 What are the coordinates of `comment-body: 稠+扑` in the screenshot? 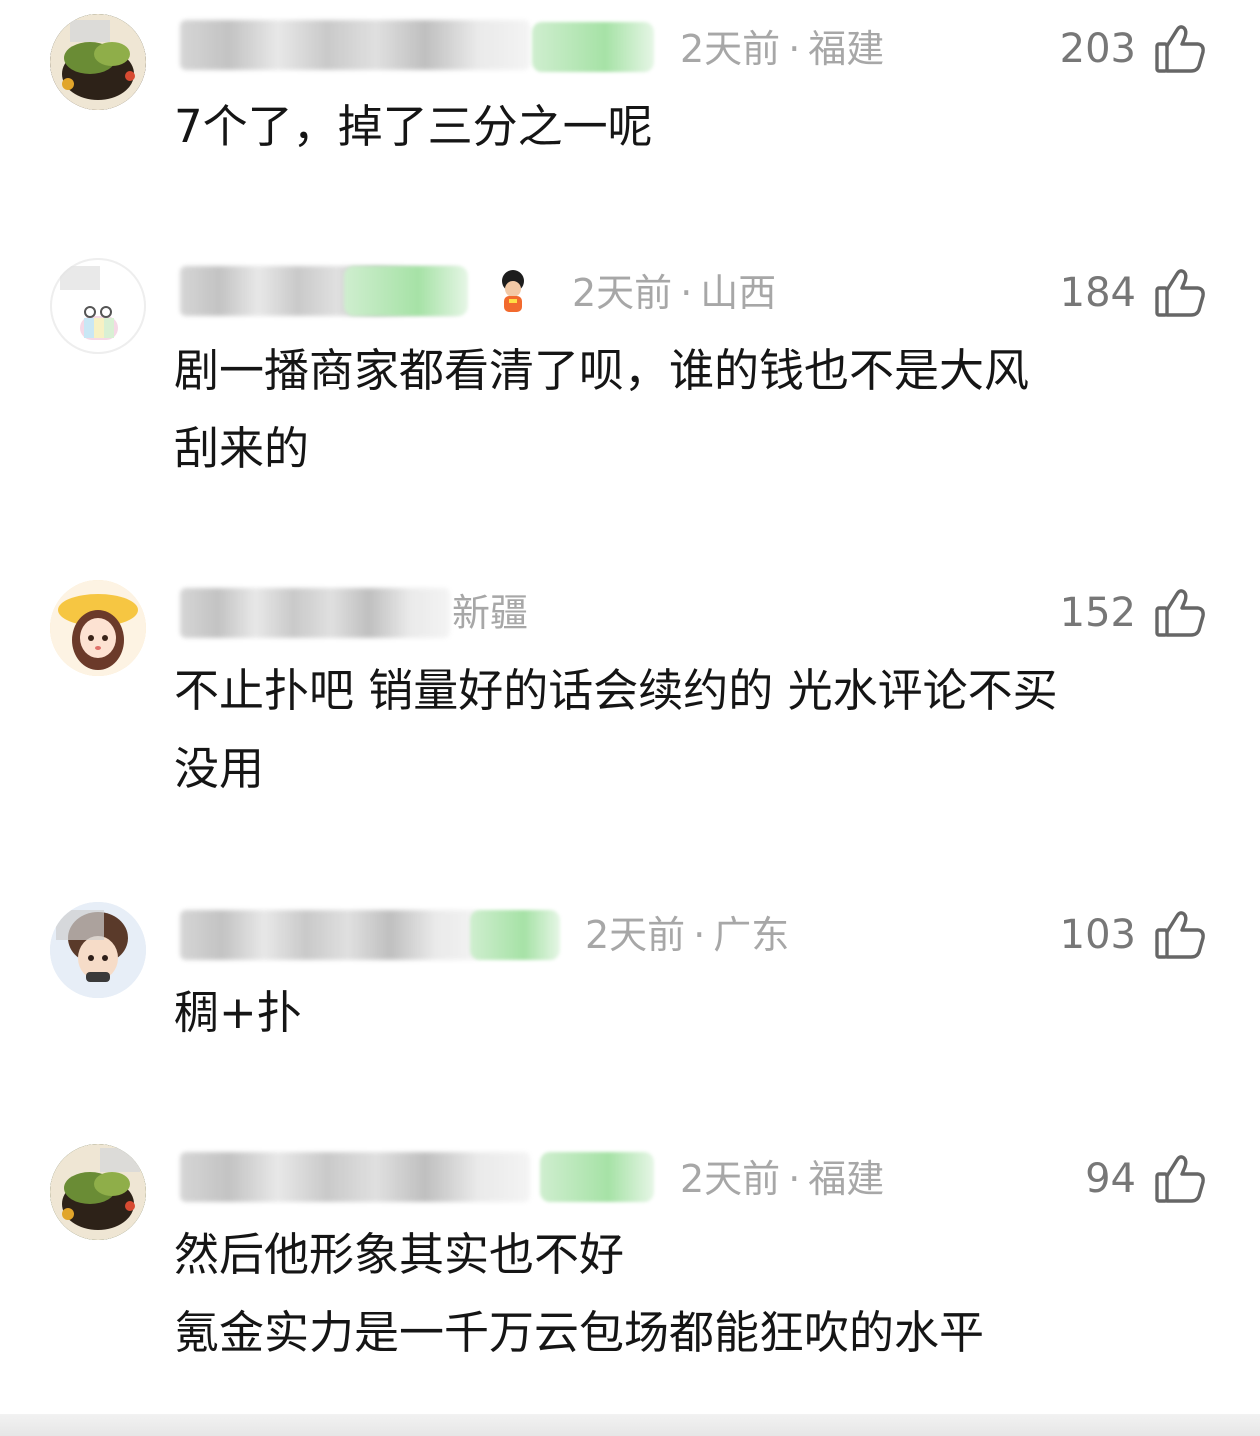 It's located at (694, 1013).